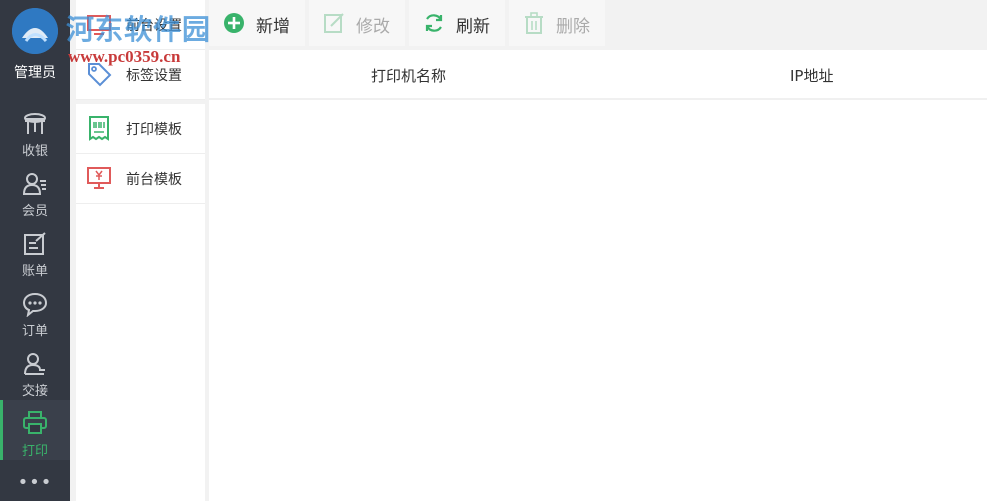  Describe the element at coordinates (234, 23) in the screenshot. I see `plus-circle-icon` at that location.